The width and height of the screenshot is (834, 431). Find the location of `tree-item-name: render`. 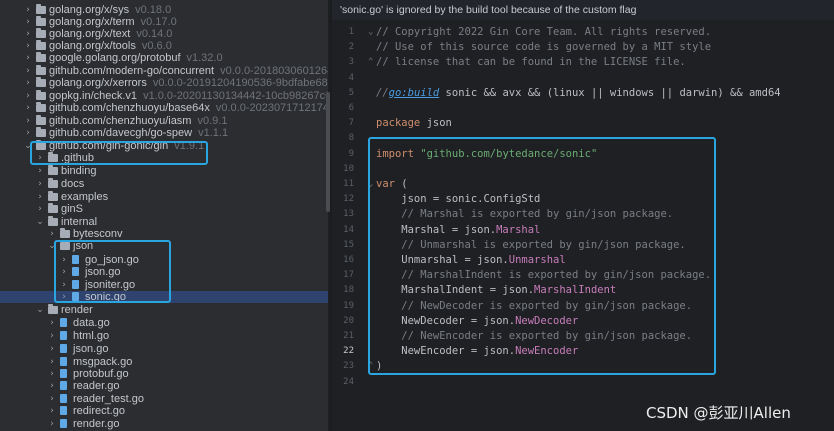

tree-item-name: render is located at coordinates (77, 310).